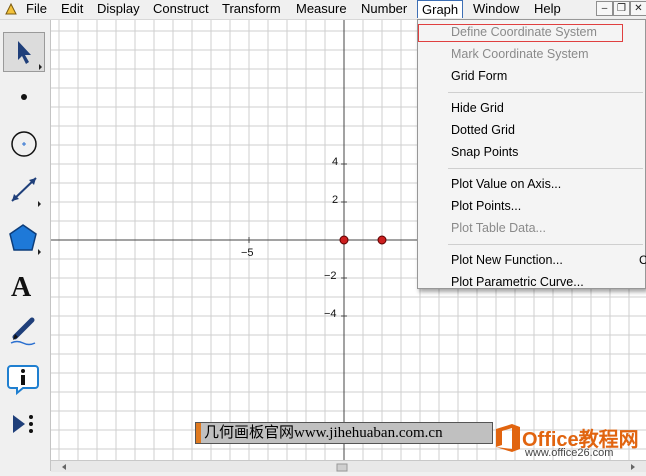 The image size is (646, 476). Describe the element at coordinates (335, 162) in the screenshot. I see `y-tick-label: 4` at that location.